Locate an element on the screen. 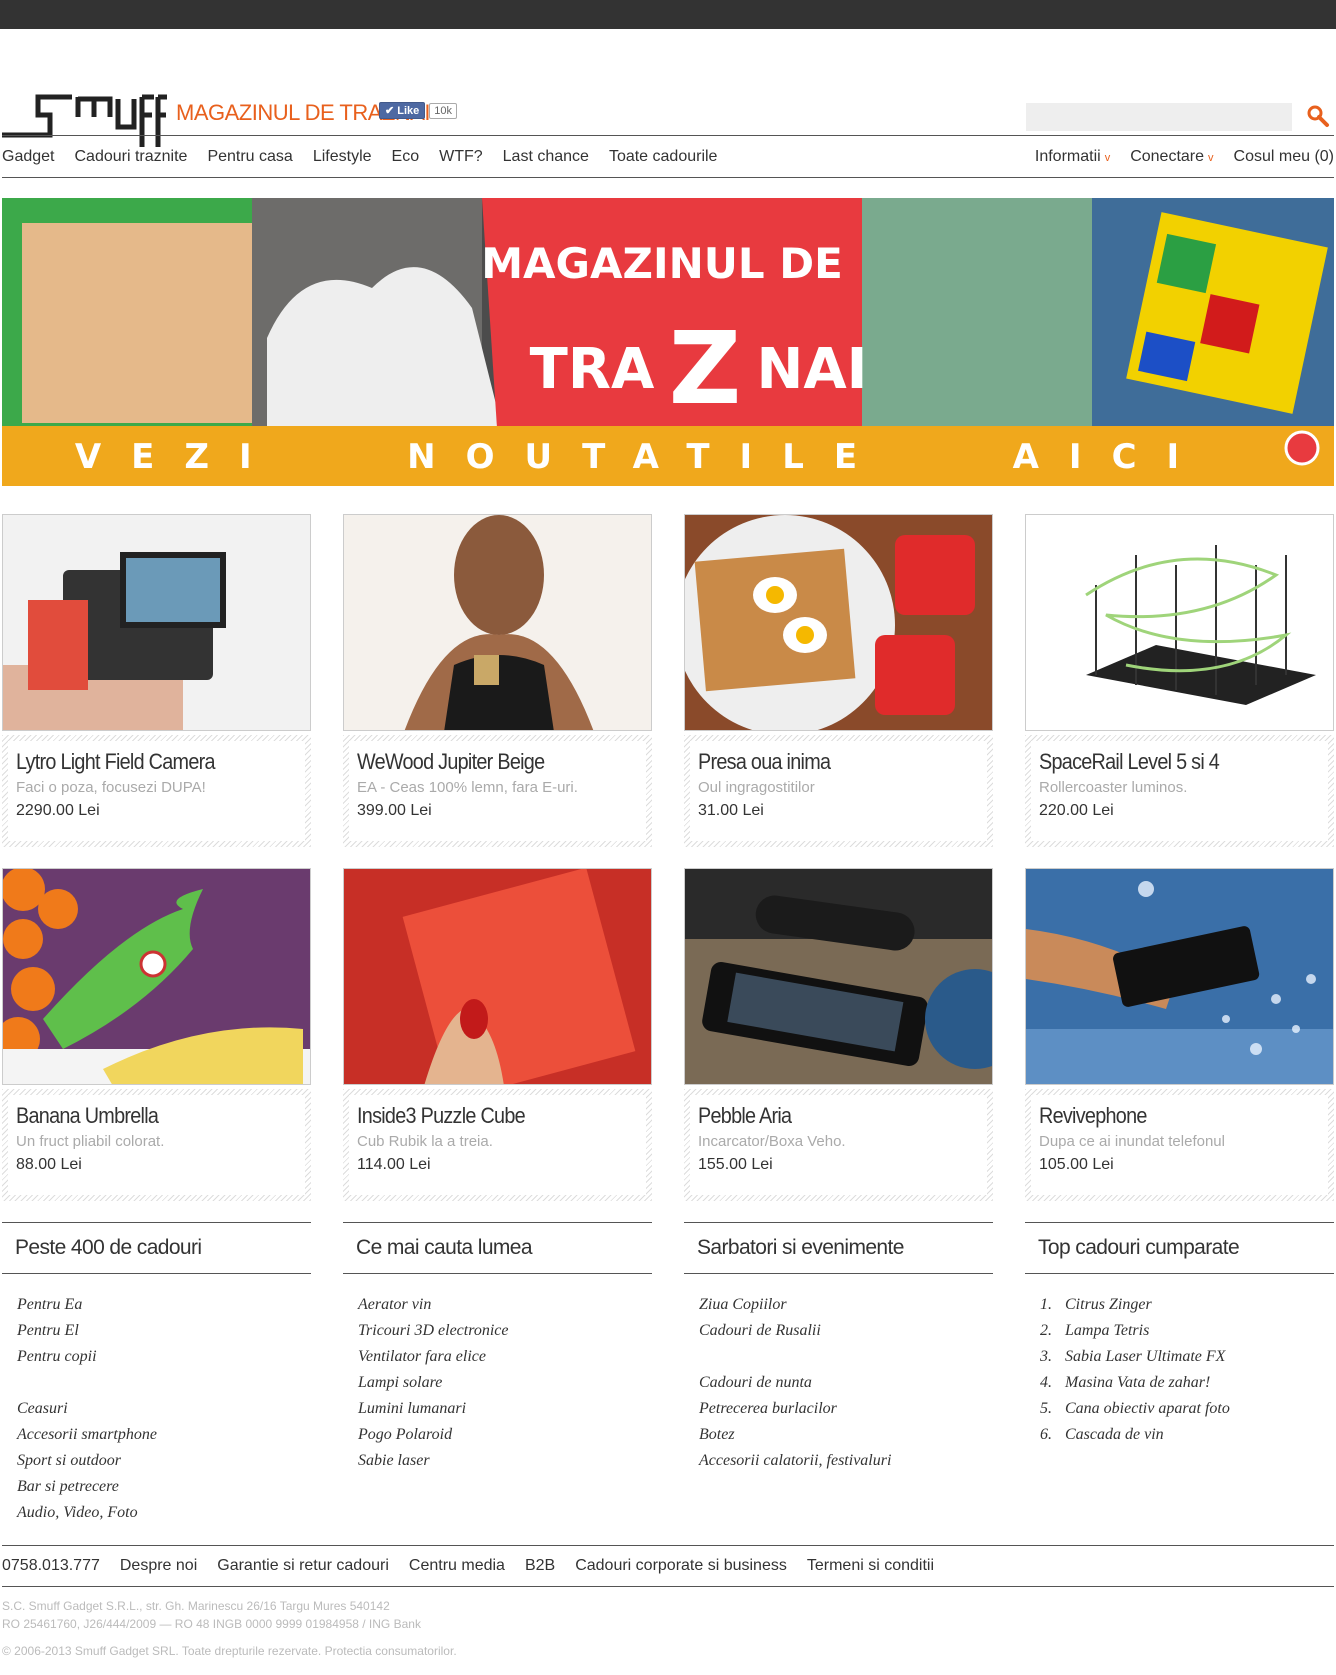 The image size is (1336, 1675). banner-line1: MAGAZINUL DE is located at coordinates (662, 263).